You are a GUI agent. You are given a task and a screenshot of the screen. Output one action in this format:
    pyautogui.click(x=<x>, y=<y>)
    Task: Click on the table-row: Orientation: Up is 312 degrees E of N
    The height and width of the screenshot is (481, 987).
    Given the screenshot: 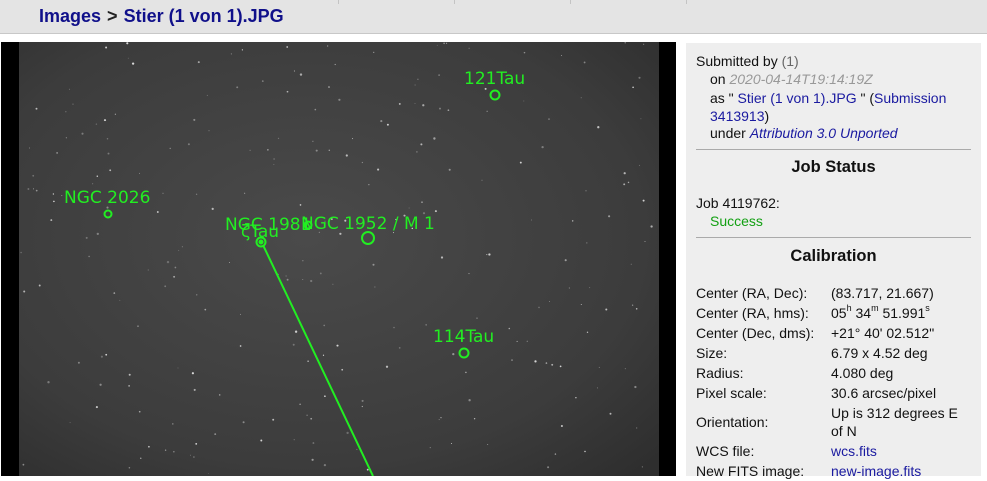 What is the action you would take?
    pyautogui.click(x=833, y=422)
    